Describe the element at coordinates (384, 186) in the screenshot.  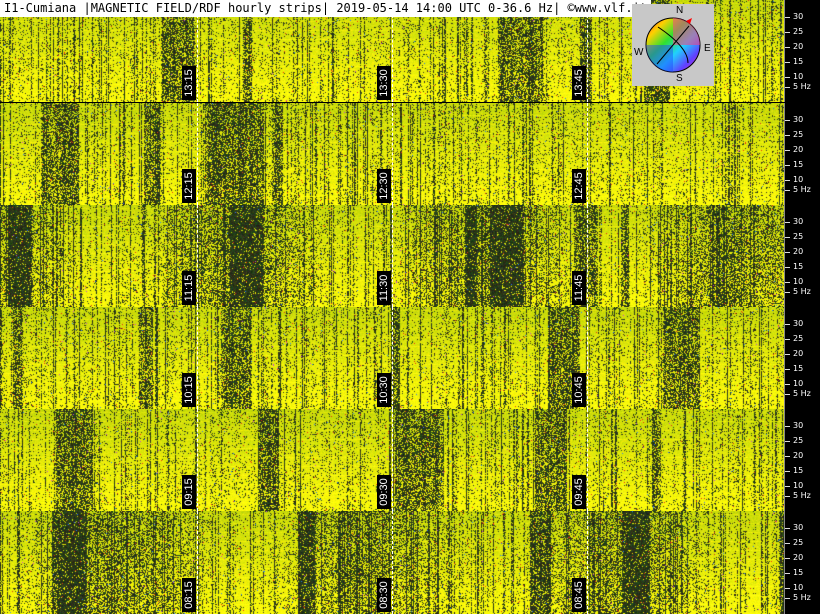
I see `time-marker-text: 12:30` at that location.